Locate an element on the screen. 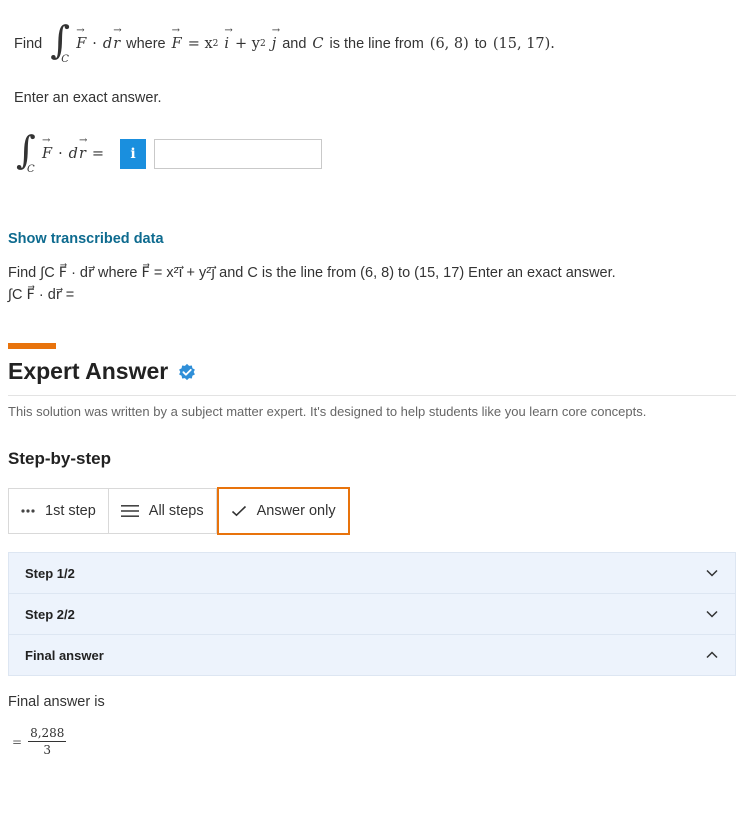 This screenshot has width=744, height=815. transcribed-line-2: ∫C F⃗ · dr⃗ = is located at coordinates (41, 295).